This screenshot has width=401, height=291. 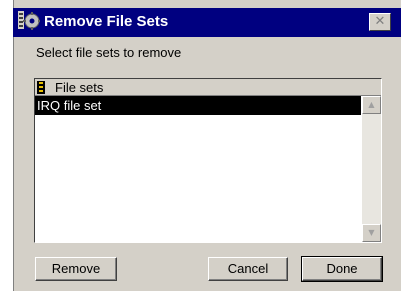 I want to click on column-header-label: File sets, so click(x=79, y=87).